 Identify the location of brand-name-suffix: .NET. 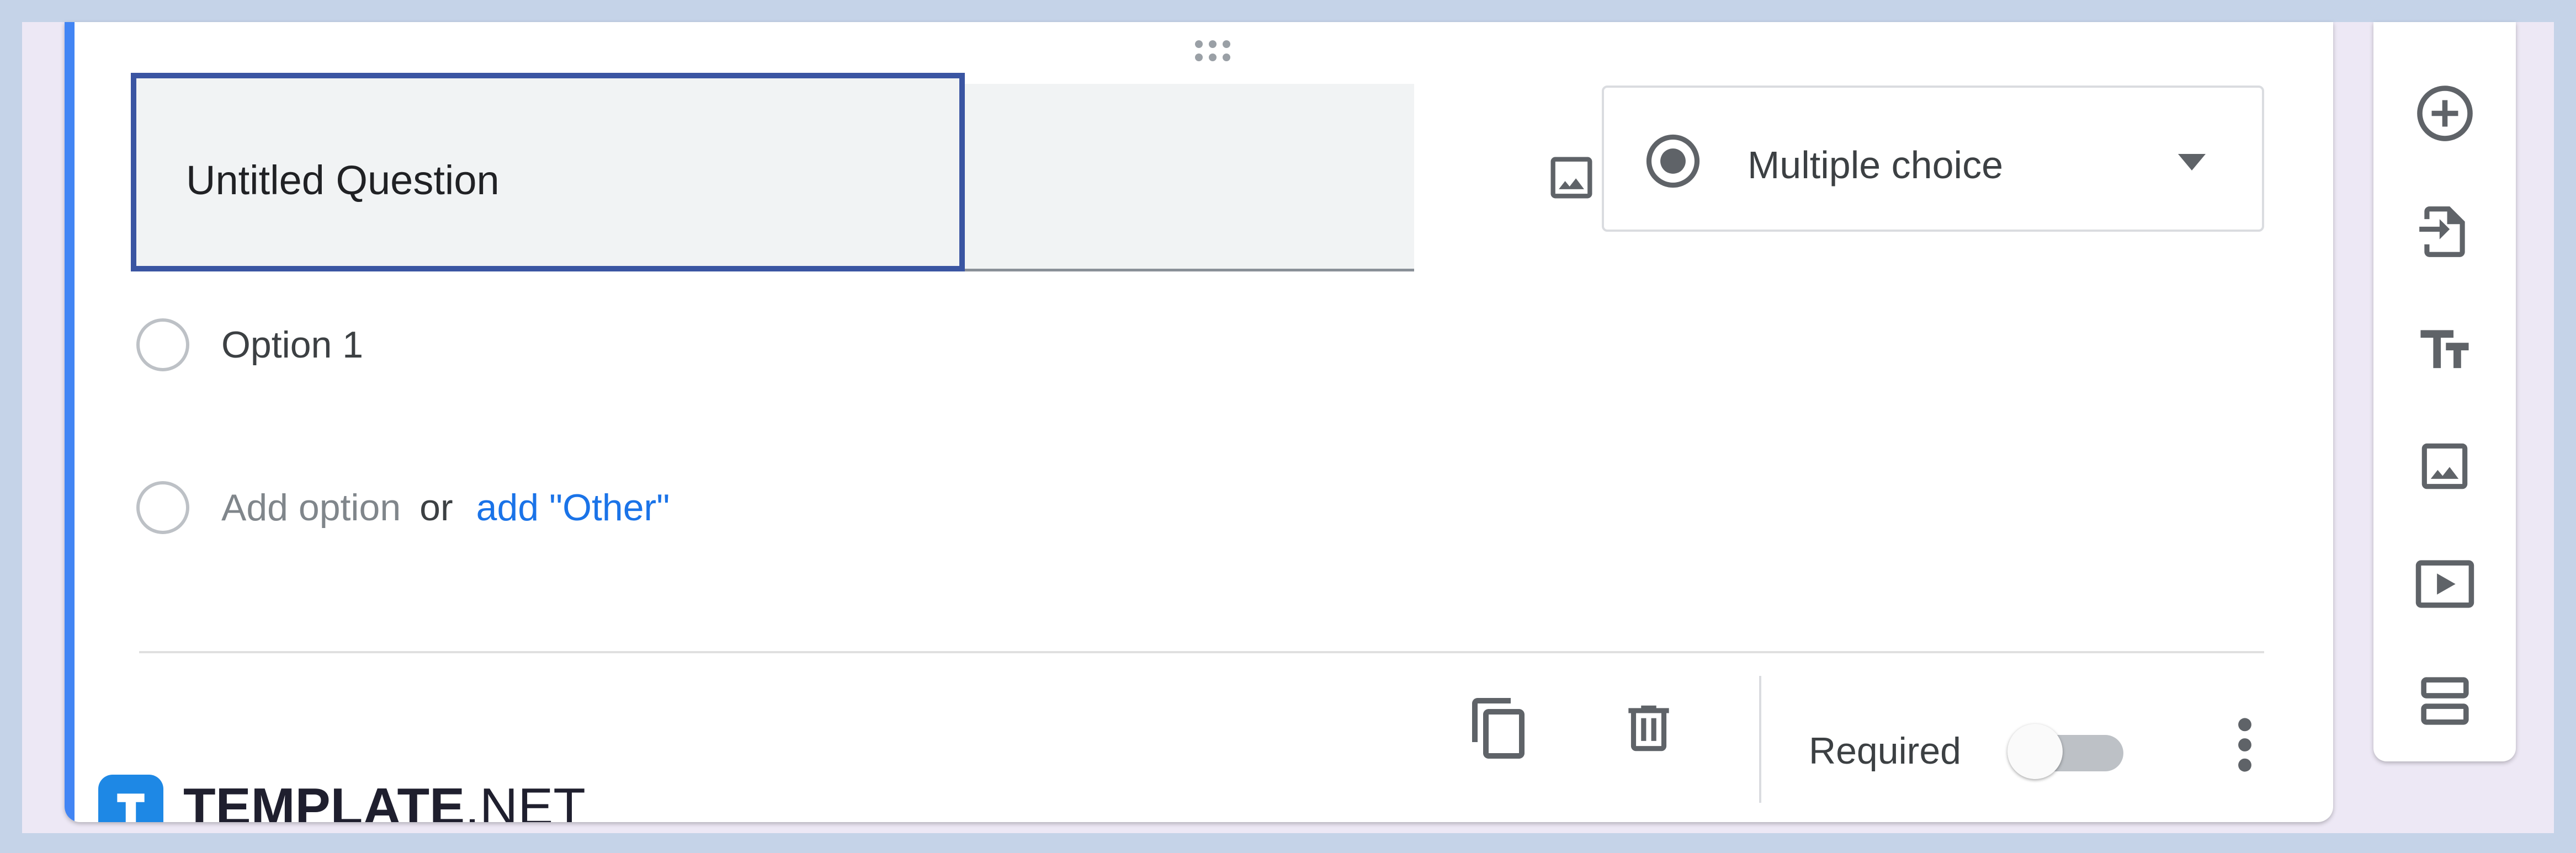
(525, 800).